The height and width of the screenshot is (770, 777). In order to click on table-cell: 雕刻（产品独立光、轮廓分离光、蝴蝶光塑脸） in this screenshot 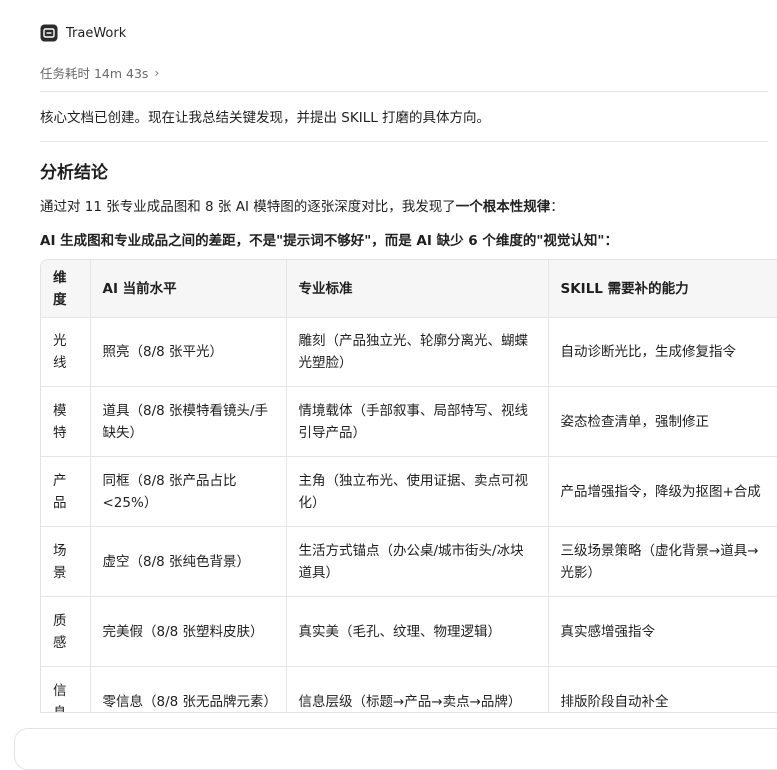, I will do `click(417, 352)`.